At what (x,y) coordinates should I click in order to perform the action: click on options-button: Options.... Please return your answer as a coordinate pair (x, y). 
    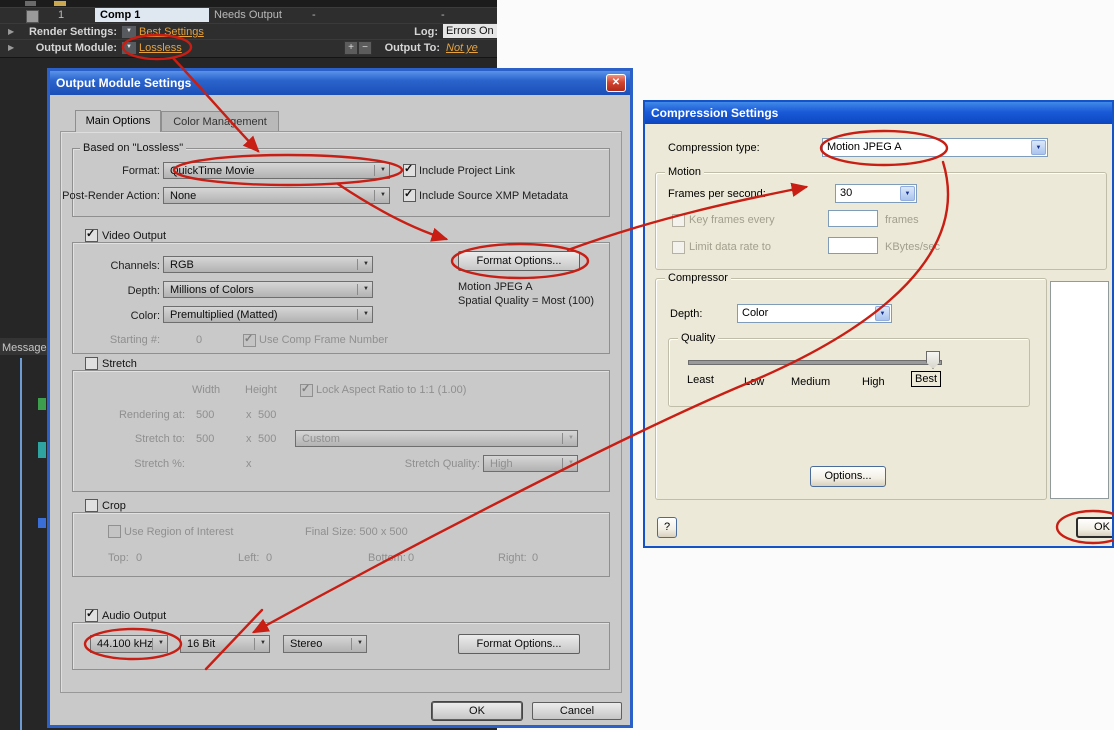
    Looking at the image, I should click on (848, 476).